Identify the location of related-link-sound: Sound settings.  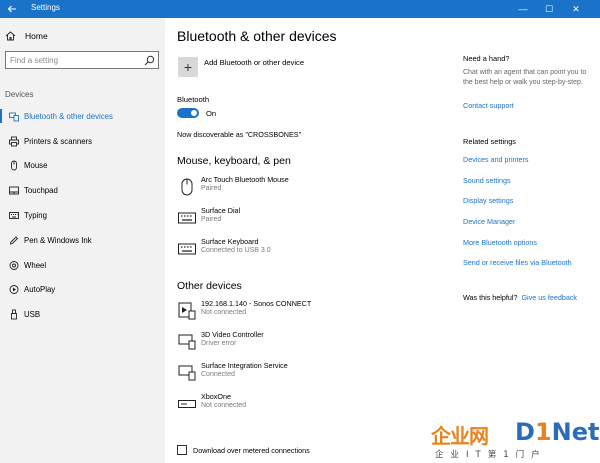
(487, 180).